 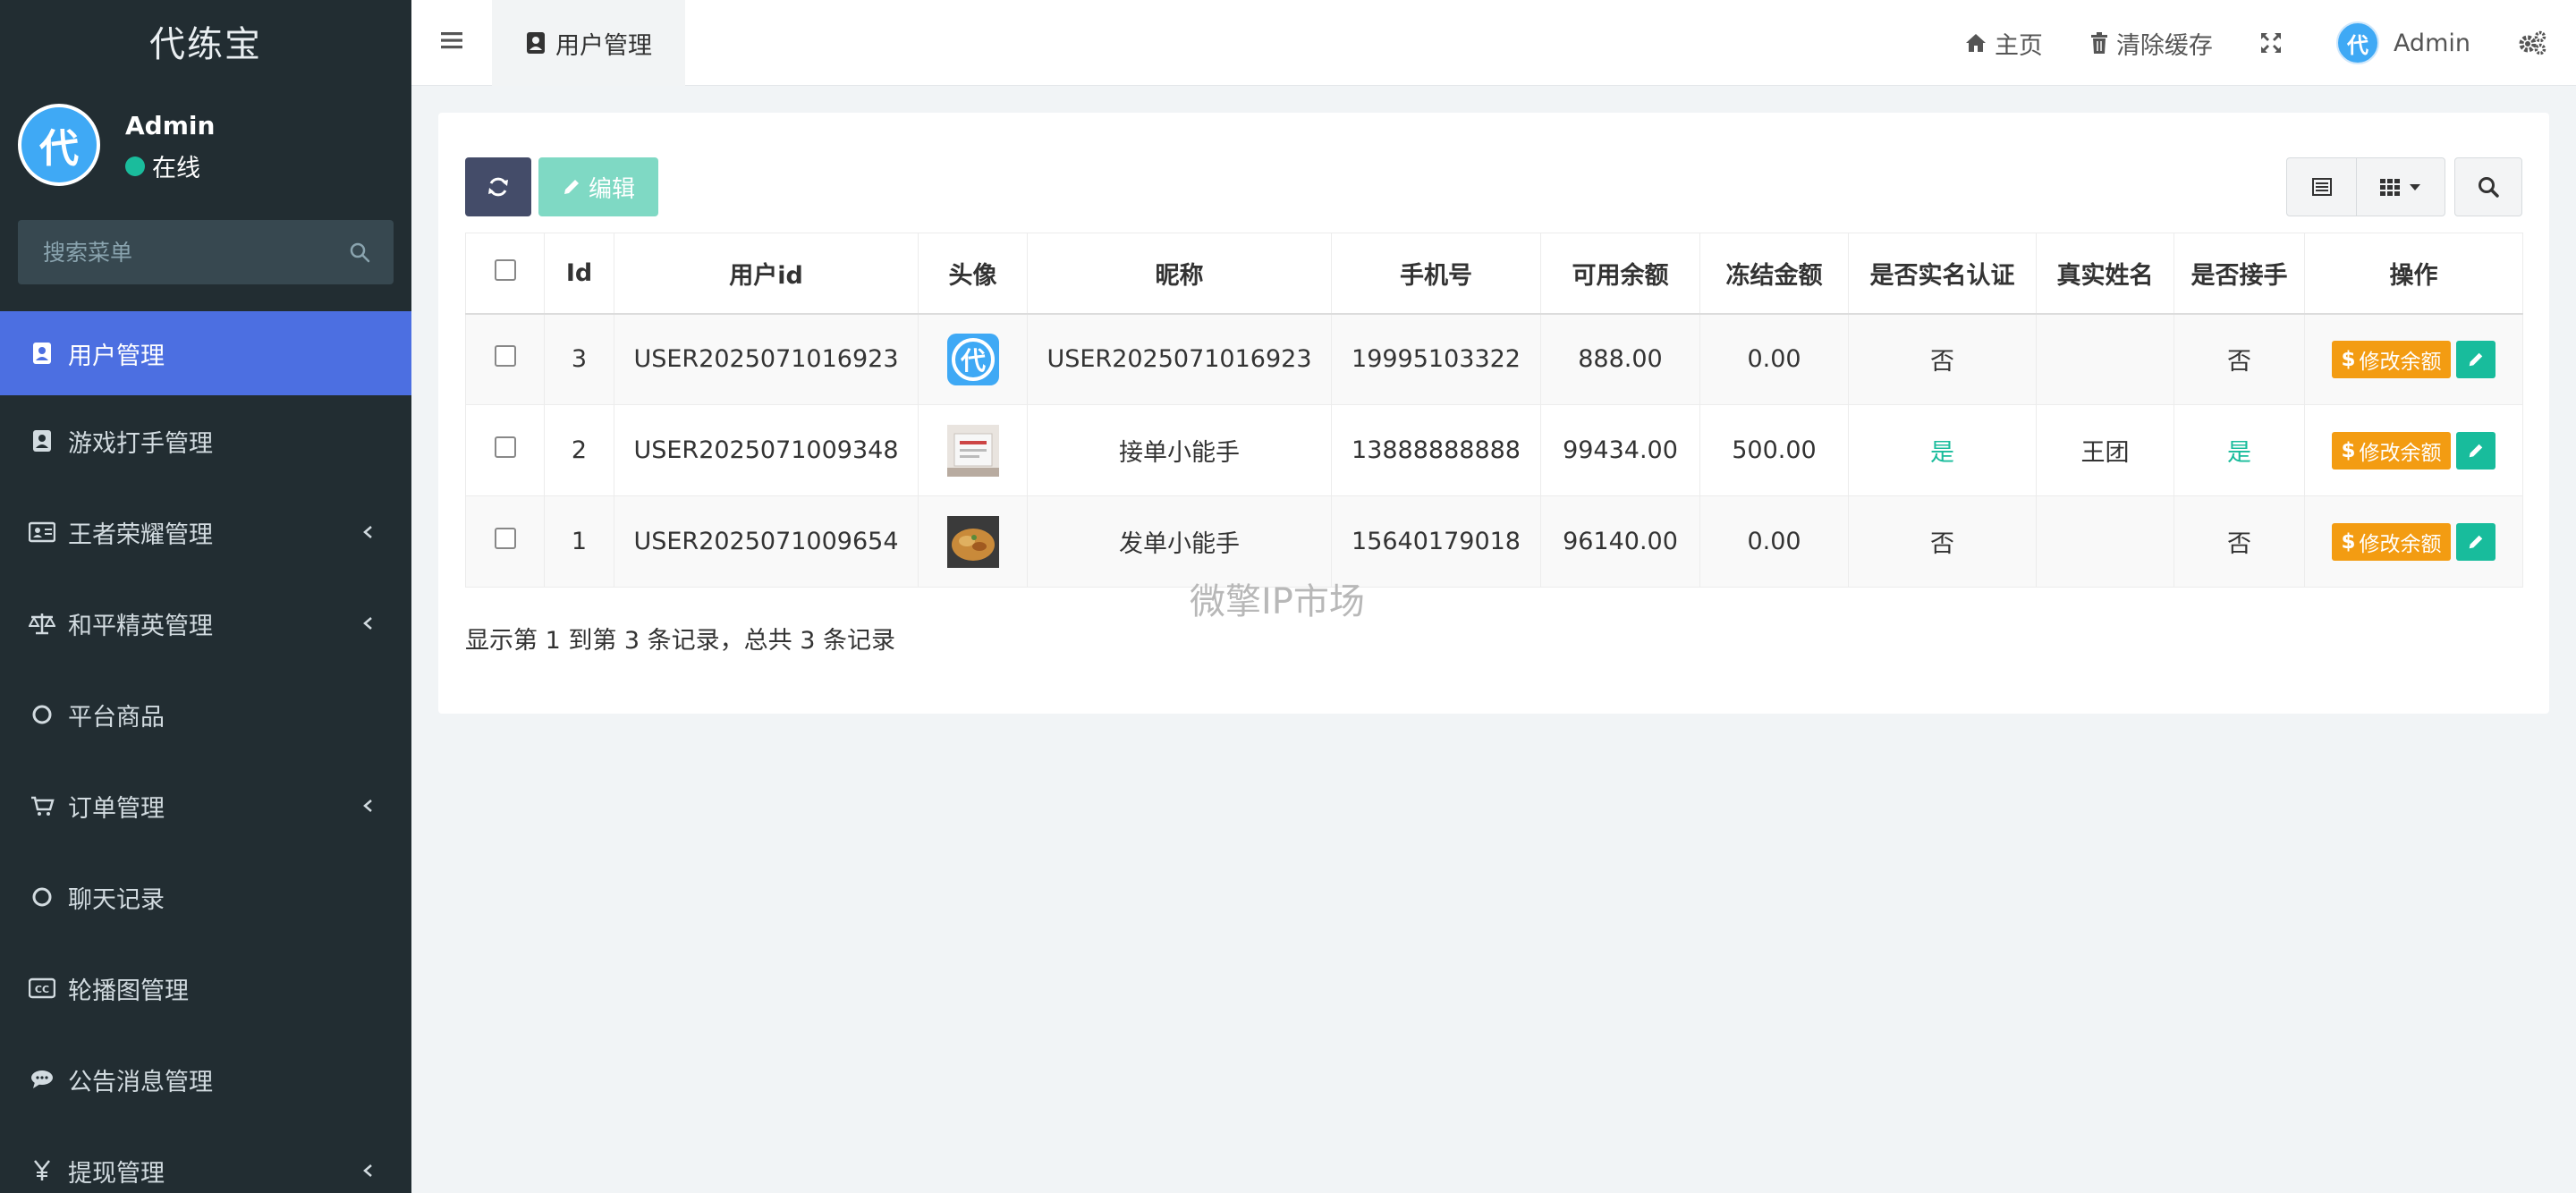 What do you see at coordinates (195, 253) in the screenshot?
I see `menu-search-input` at bounding box center [195, 253].